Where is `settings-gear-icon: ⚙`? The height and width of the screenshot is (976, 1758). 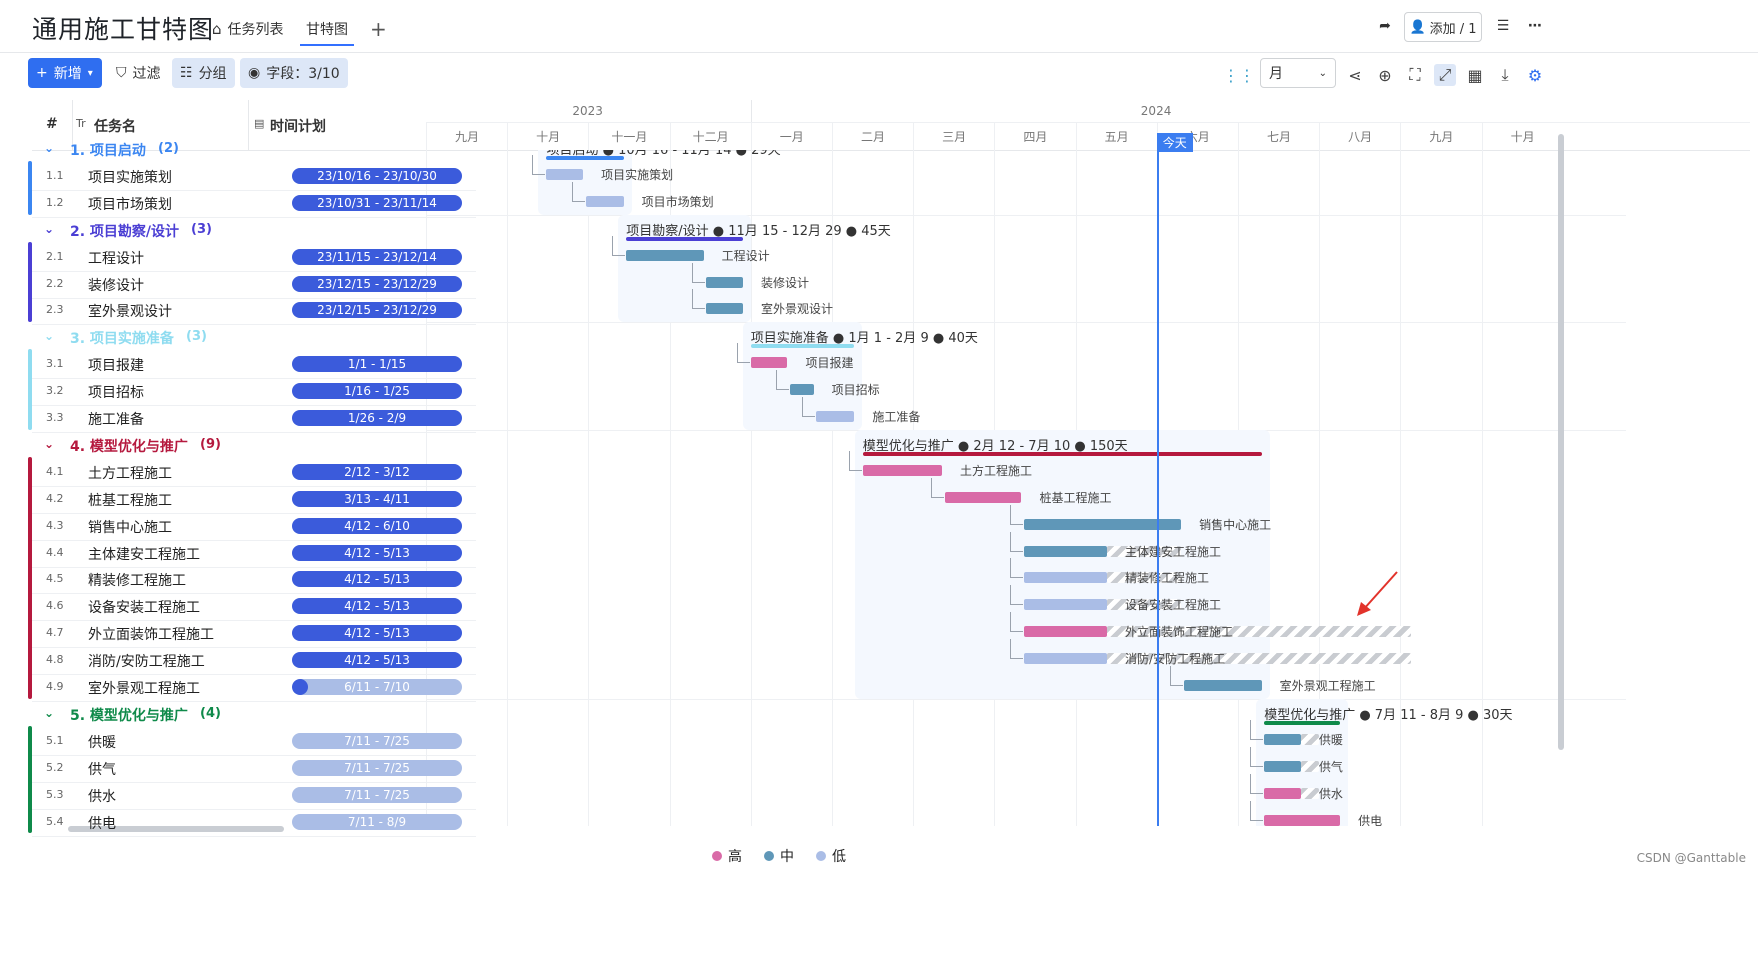 settings-gear-icon: ⚙ is located at coordinates (1535, 75).